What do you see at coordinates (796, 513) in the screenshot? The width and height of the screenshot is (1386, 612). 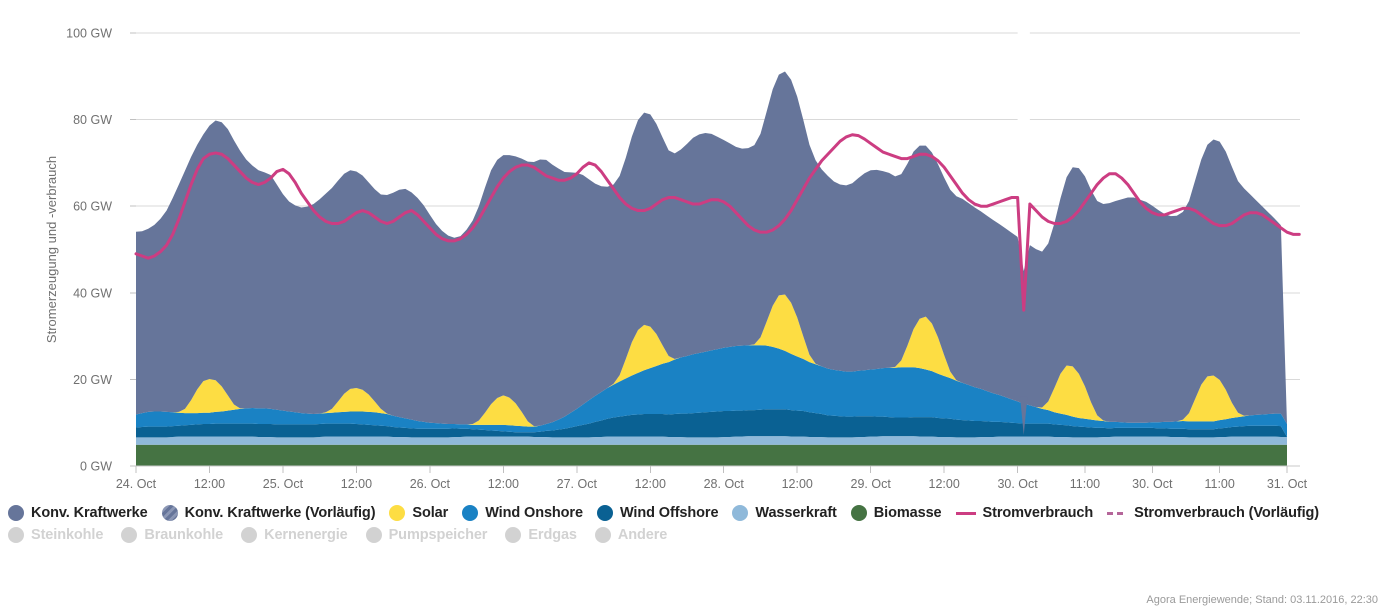 I see `legend-item-label: Wasserkraft` at bounding box center [796, 513].